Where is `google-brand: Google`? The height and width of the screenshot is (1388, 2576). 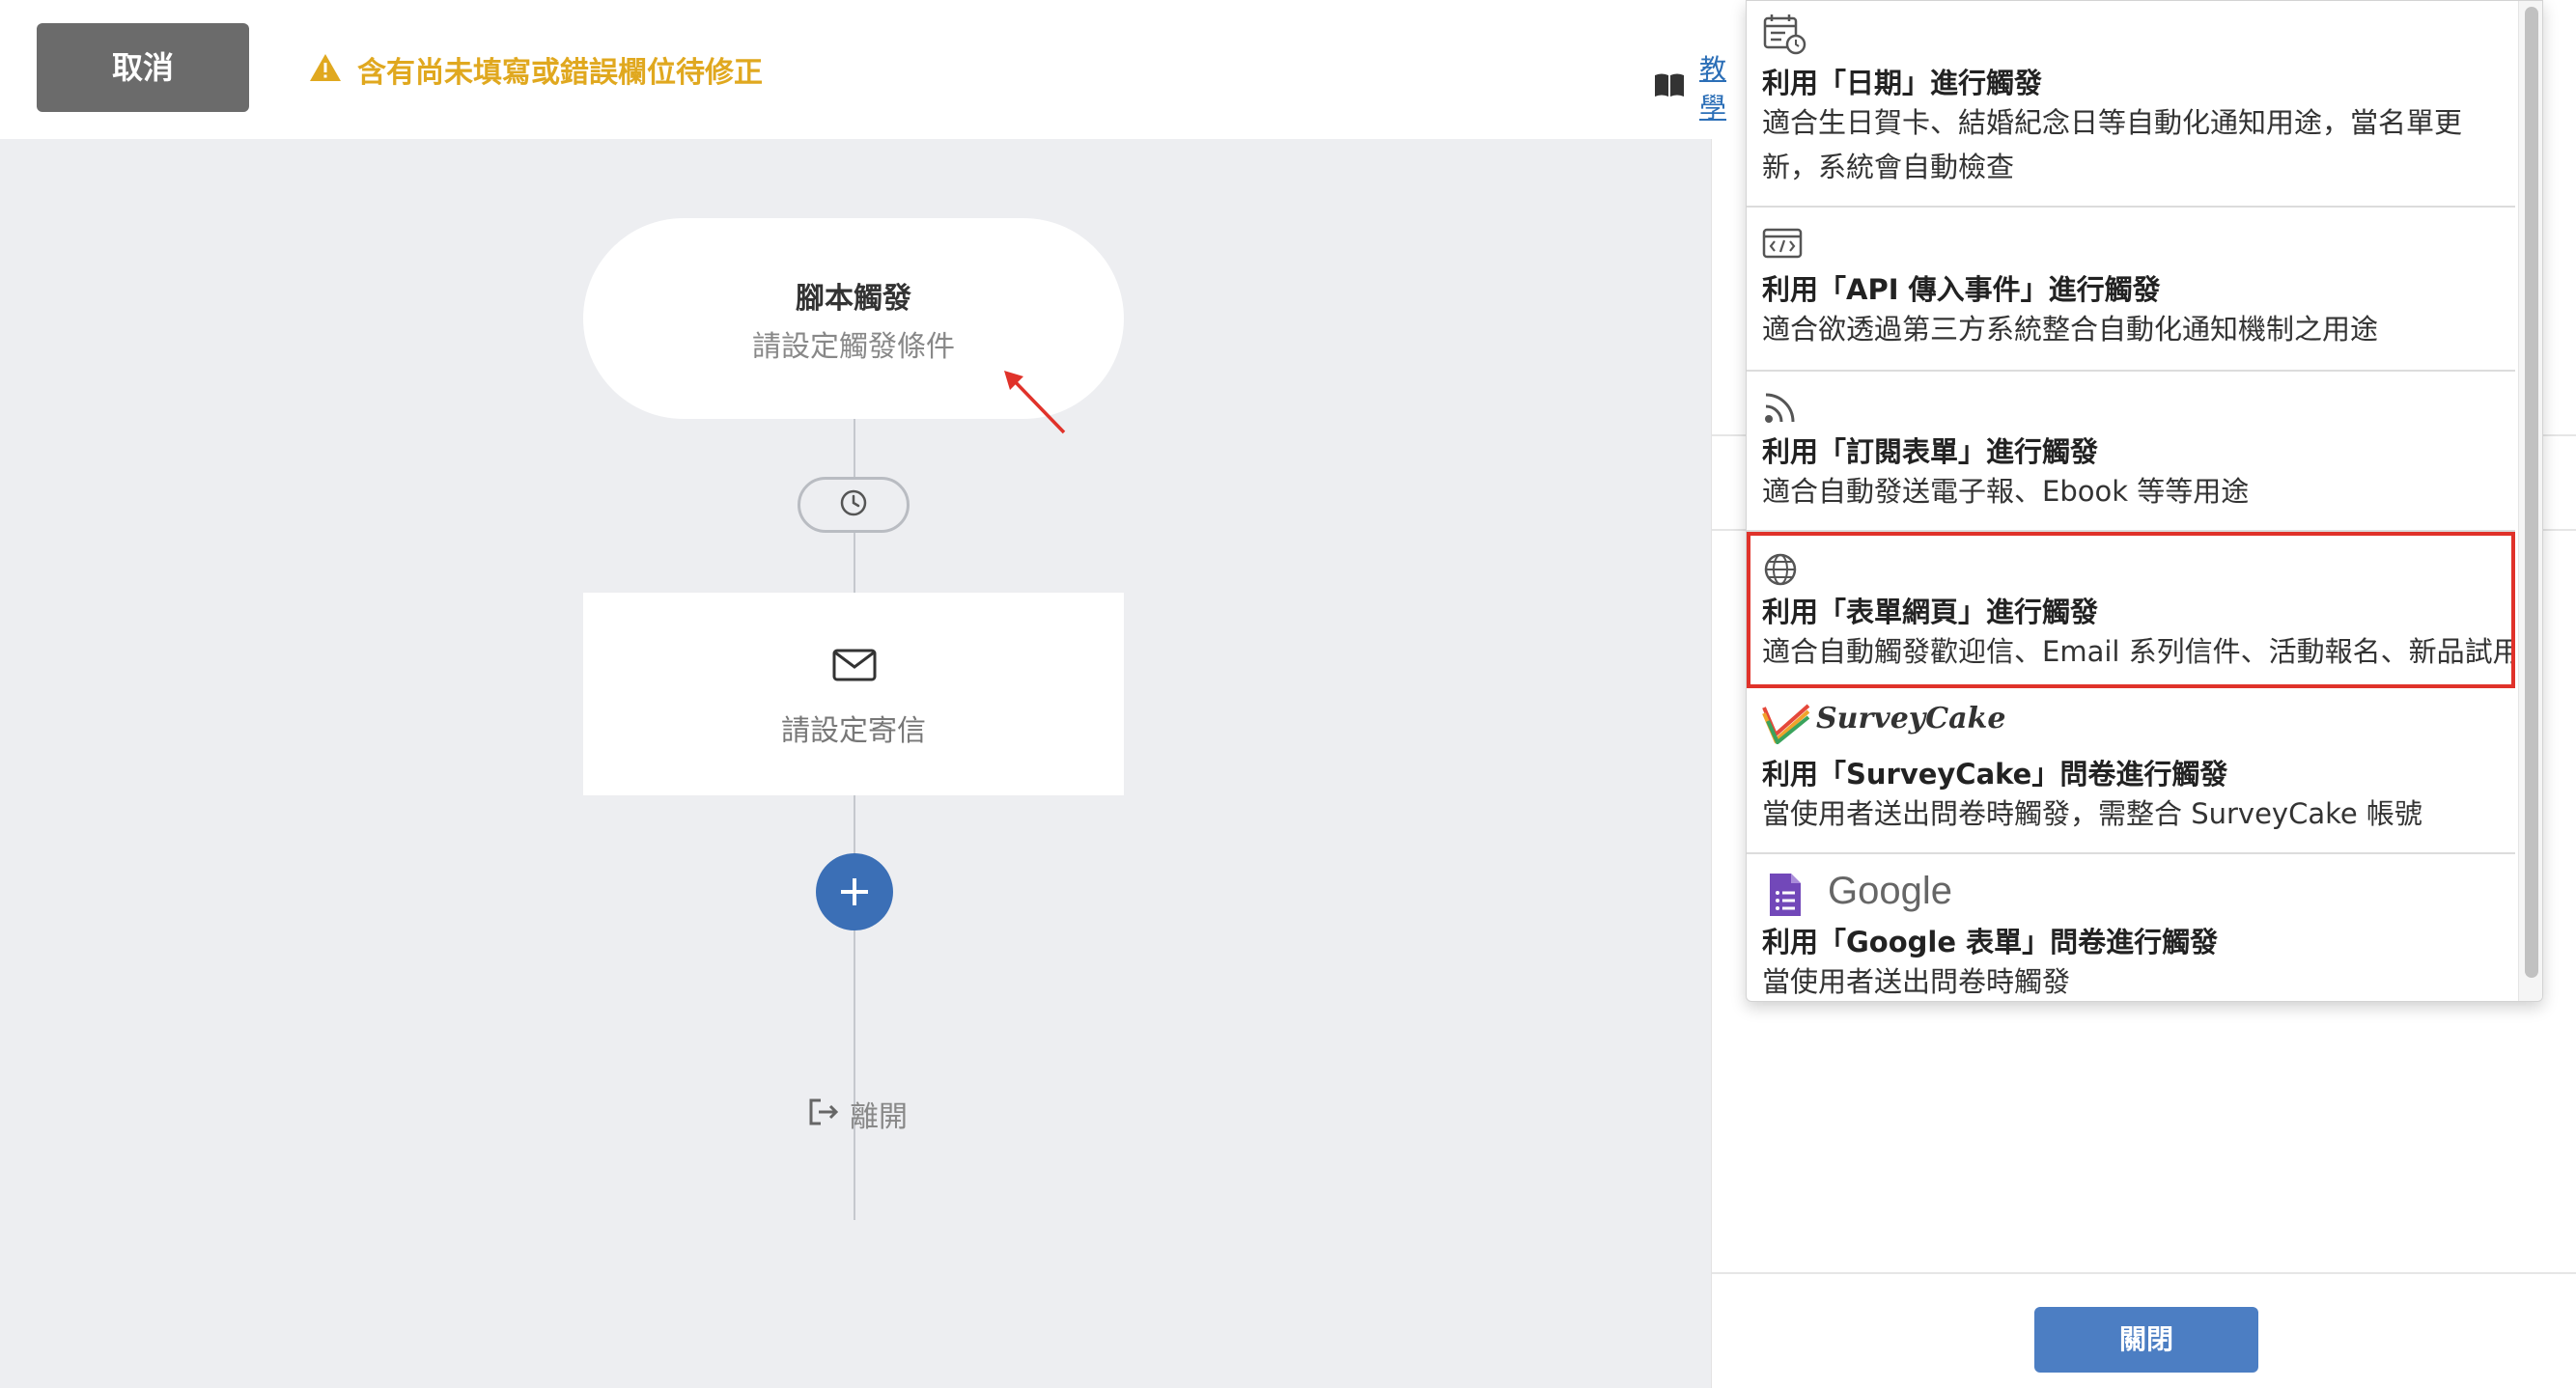 google-brand: Google is located at coordinates (1890, 891).